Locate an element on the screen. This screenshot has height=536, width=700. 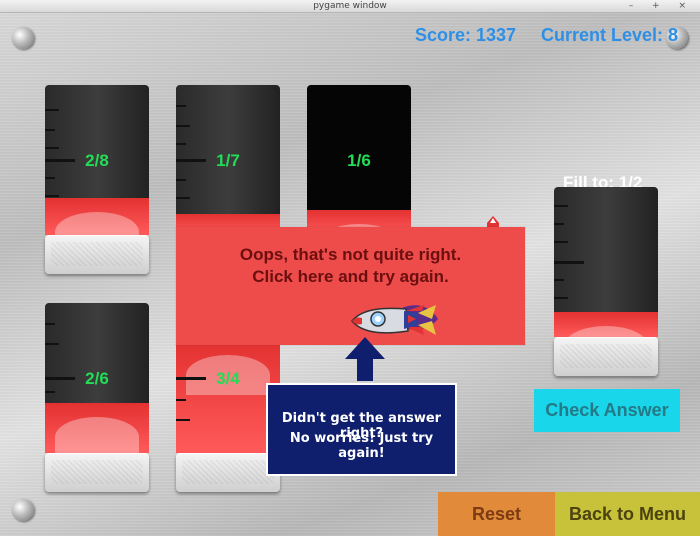
tube-4: 2/6 is located at coordinates (97, 378).